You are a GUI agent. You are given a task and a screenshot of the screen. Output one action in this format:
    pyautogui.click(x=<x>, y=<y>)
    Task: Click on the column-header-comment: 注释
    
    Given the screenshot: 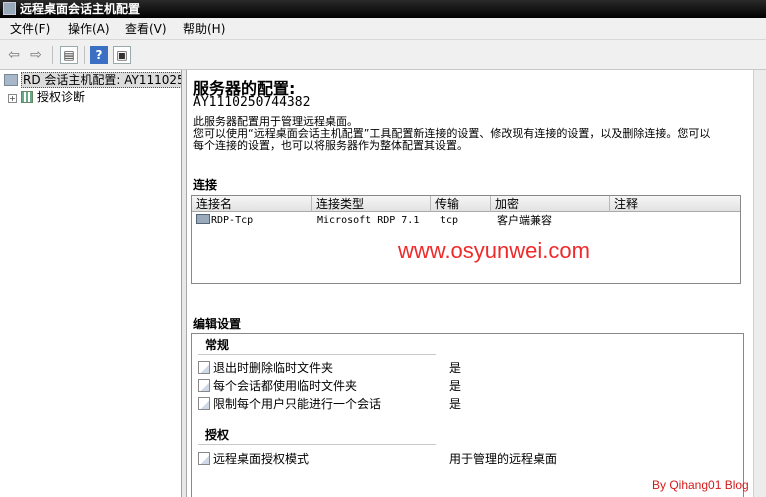 What is the action you would take?
    pyautogui.click(x=675, y=204)
    